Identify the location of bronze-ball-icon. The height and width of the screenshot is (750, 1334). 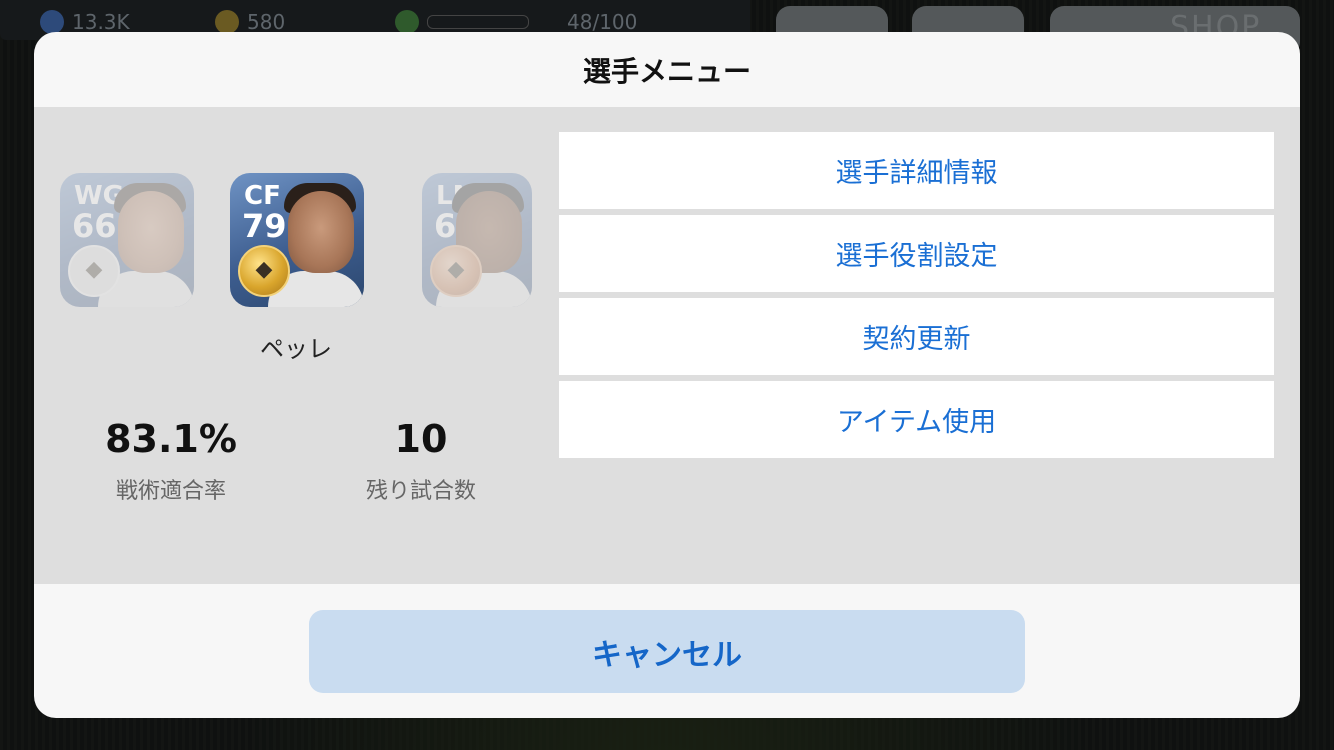
(456, 271).